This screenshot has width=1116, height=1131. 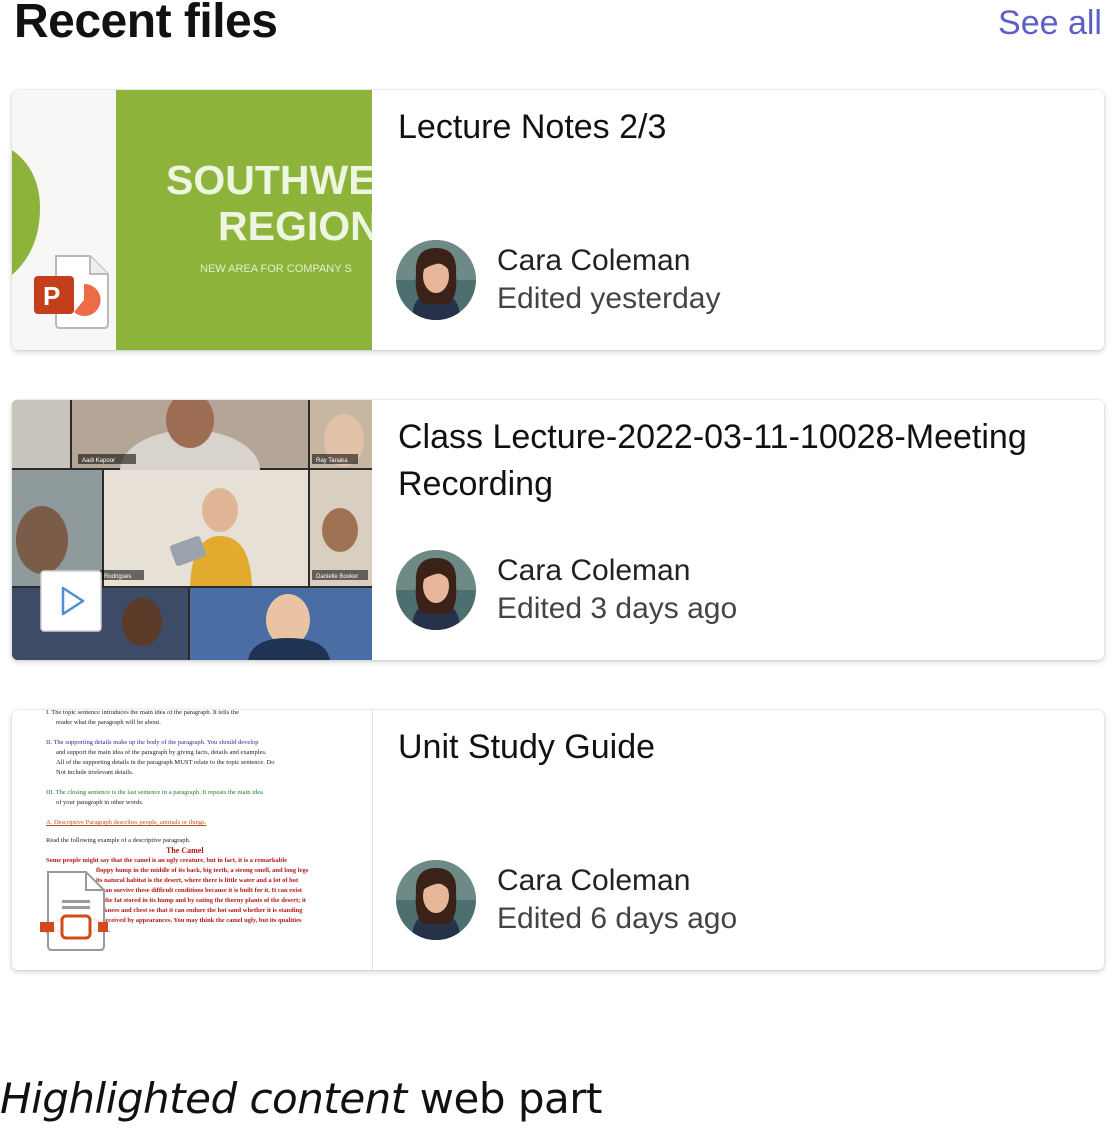 I want to click on file-thumbnail: SOUTHWE REGION NEW AREA FOR COMPANY S P, so click(x=192, y=220).